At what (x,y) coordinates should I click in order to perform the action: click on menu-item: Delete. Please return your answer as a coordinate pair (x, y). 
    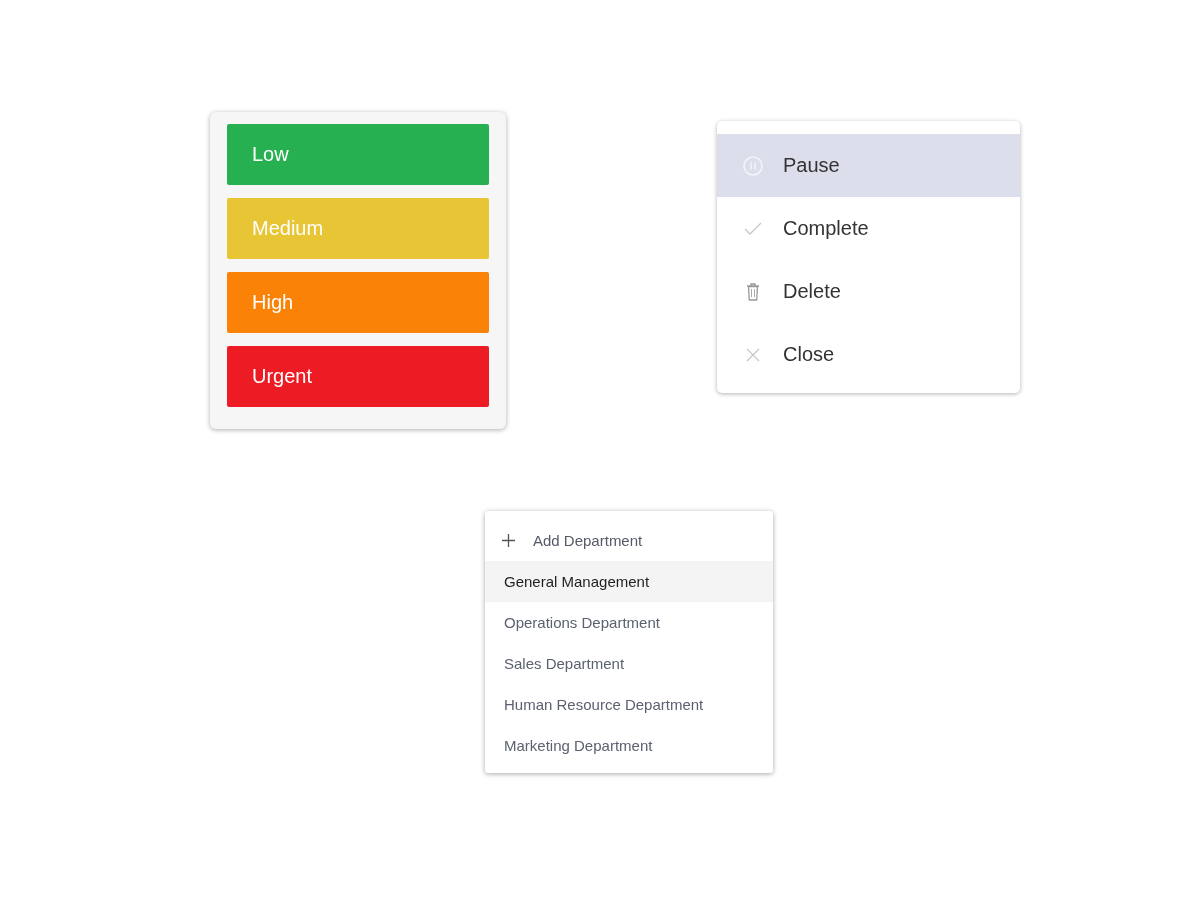
    Looking at the image, I should click on (868, 291).